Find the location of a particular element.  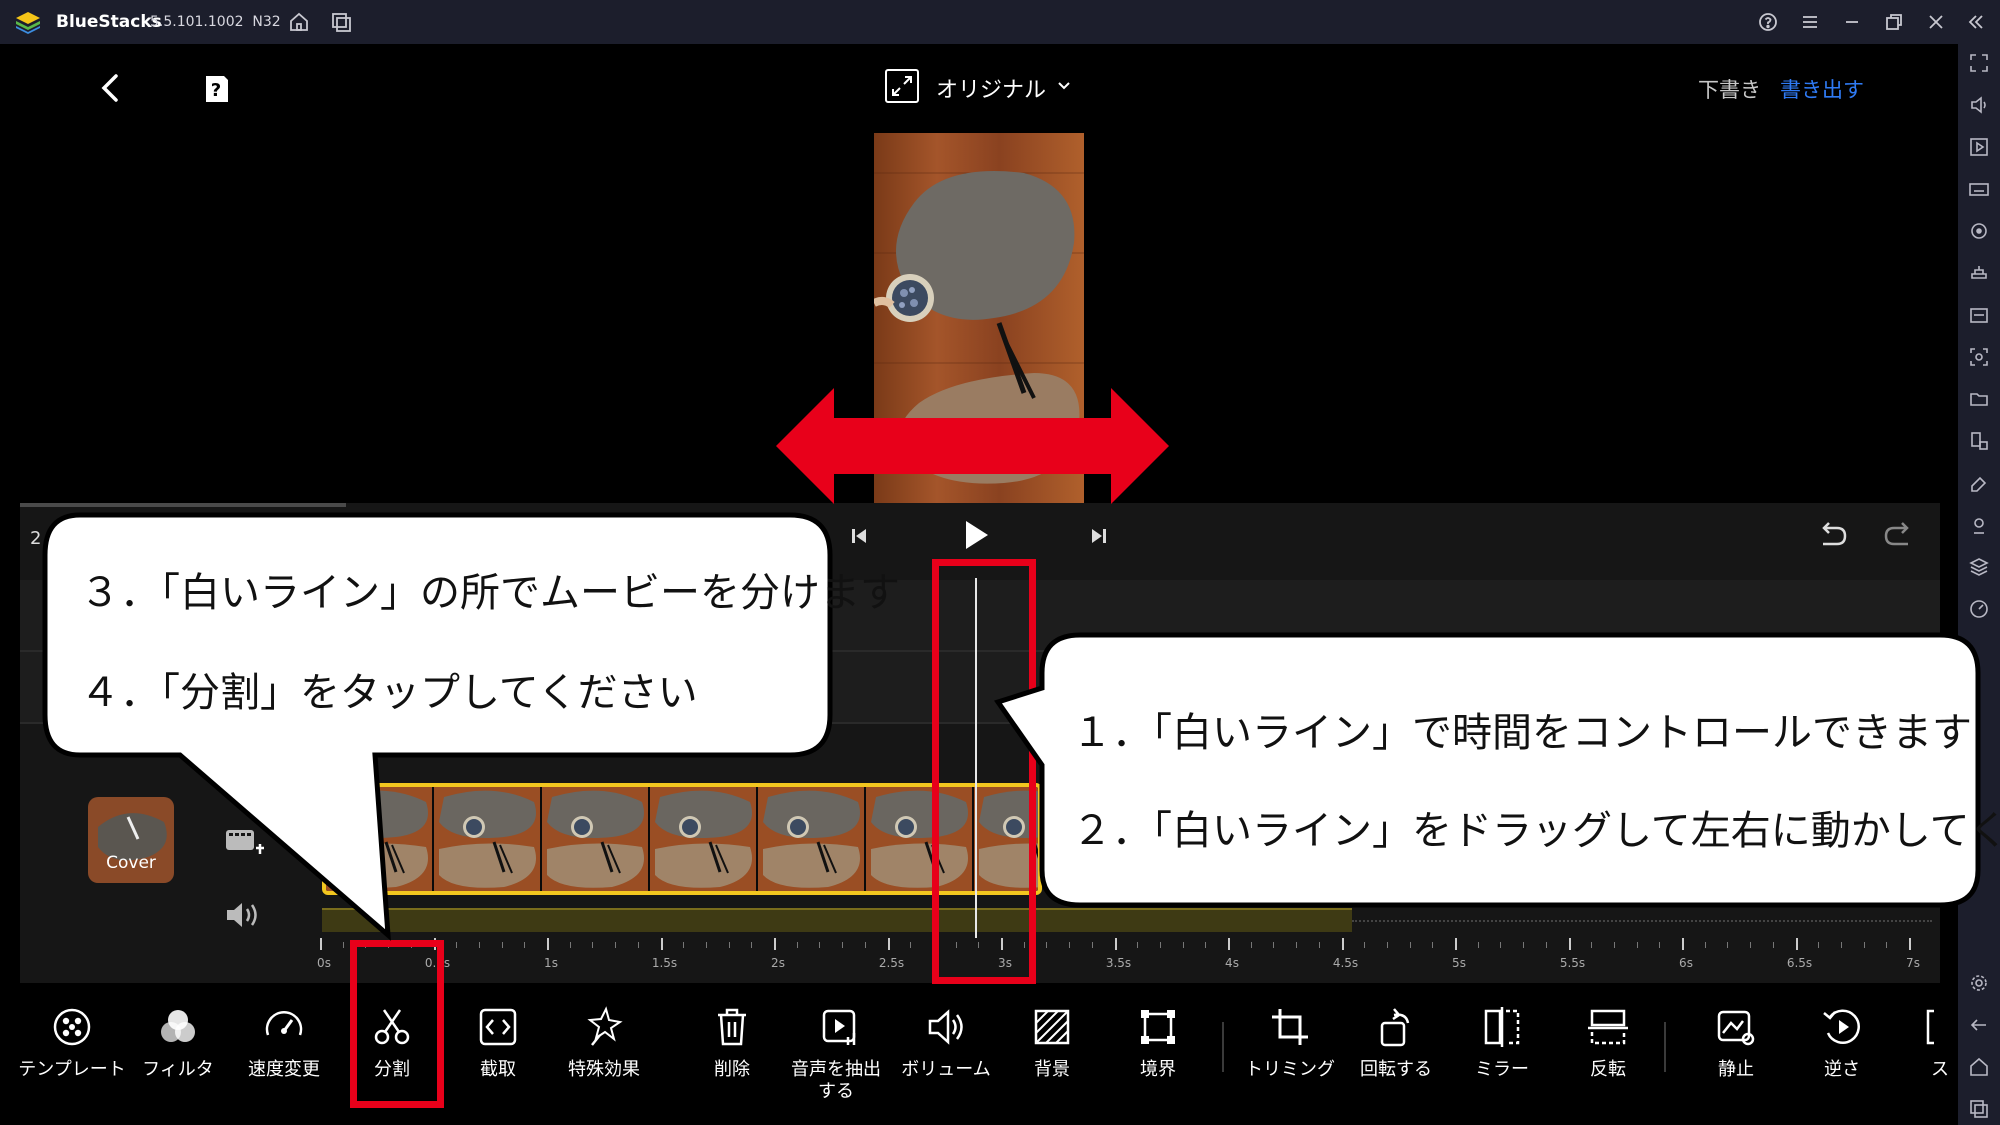

preview-progress-bar is located at coordinates (183, 505).